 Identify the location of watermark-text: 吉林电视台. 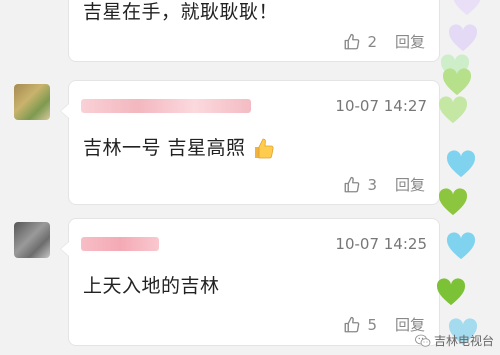
(463, 341).